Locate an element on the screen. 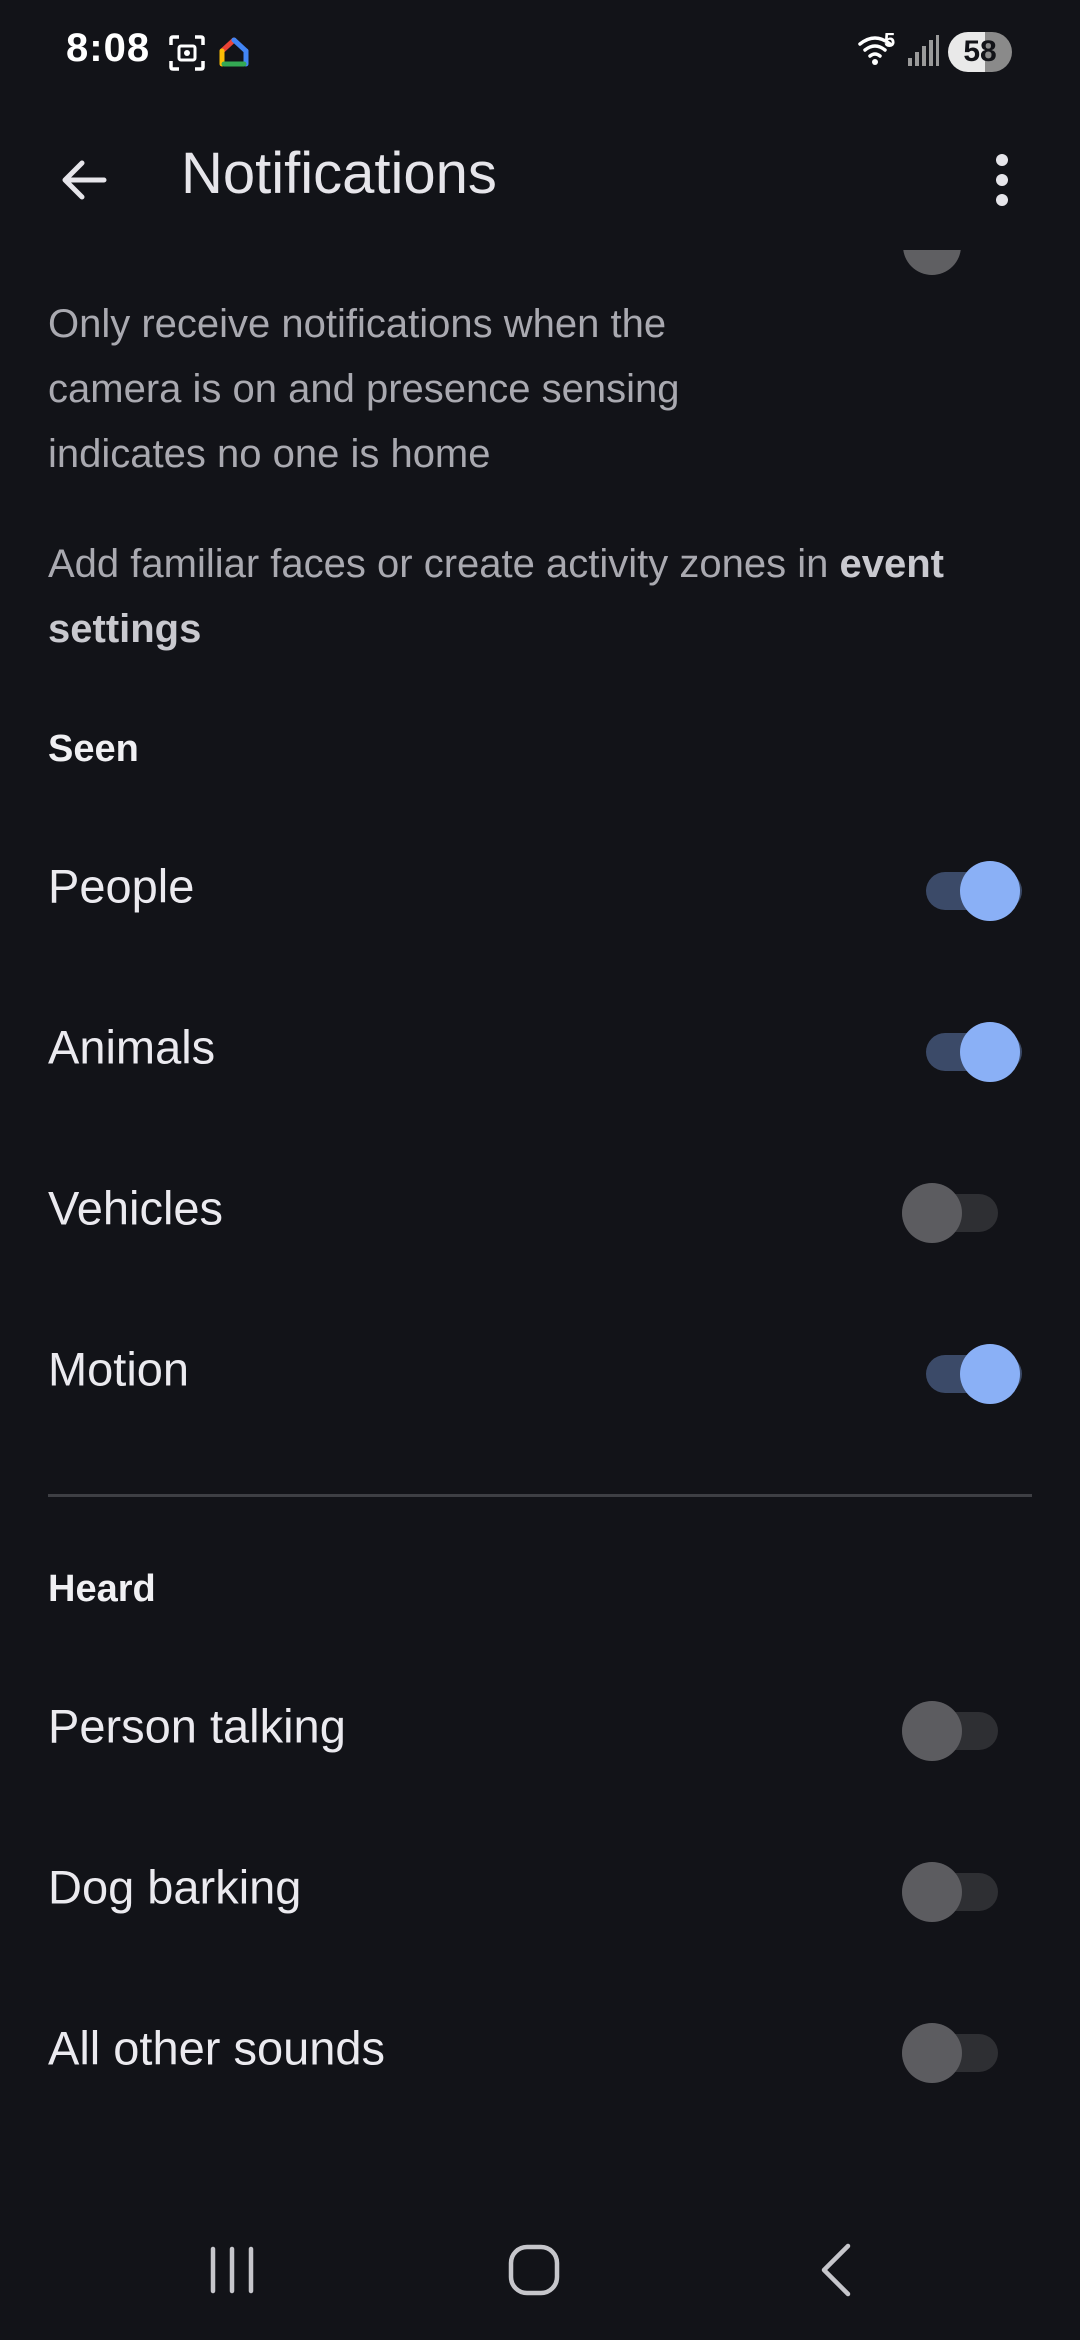 This screenshot has height=2340, width=1080. wifi-icon is located at coordinates (880, 51).